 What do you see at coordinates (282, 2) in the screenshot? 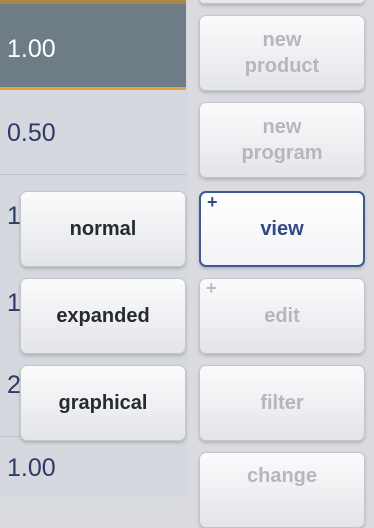
I see `top-button-edge` at bounding box center [282, 2].